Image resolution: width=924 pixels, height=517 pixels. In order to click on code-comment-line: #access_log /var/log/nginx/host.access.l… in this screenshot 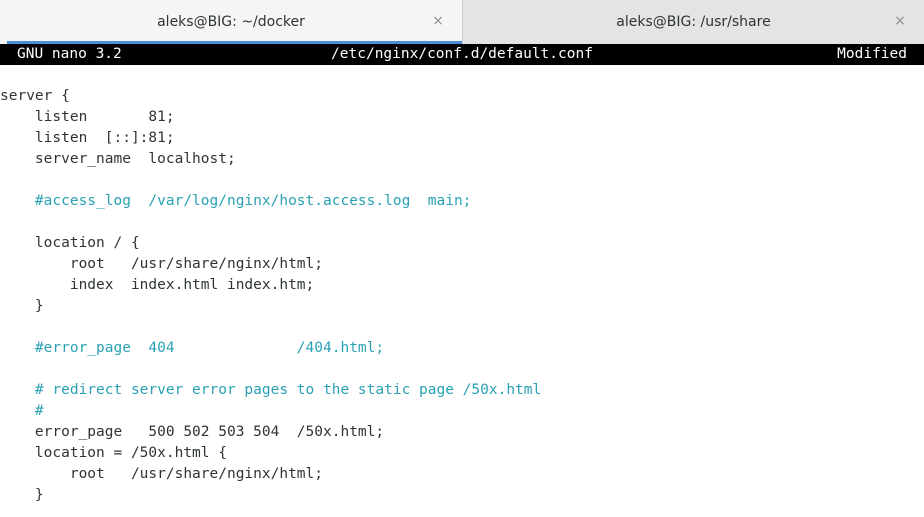, I will do `click(236, 201)`.